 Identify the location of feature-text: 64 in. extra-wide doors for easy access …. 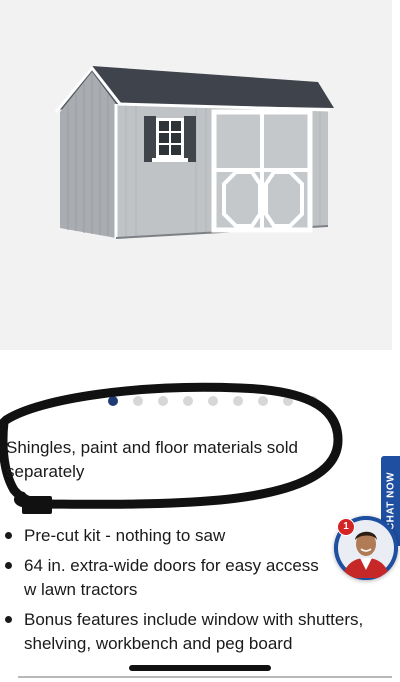
(171, 577).